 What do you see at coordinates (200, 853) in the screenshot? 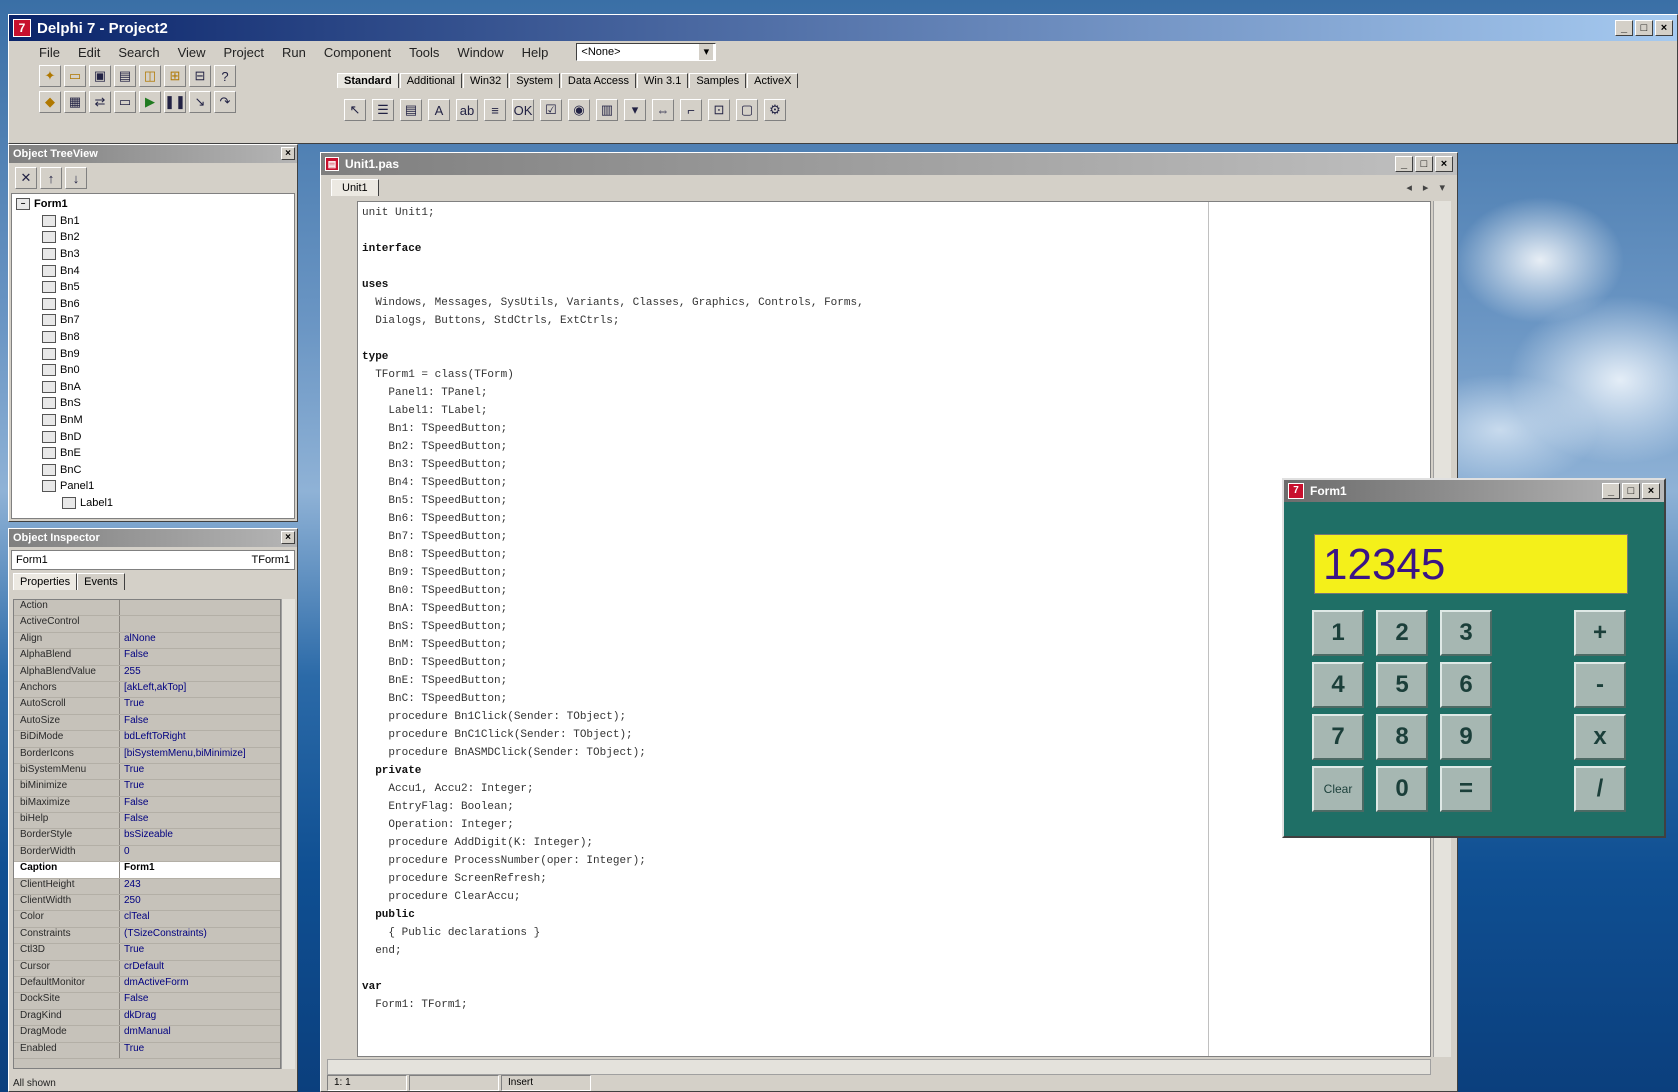
I see `property-value: 0` at bounding box center [200, 853].